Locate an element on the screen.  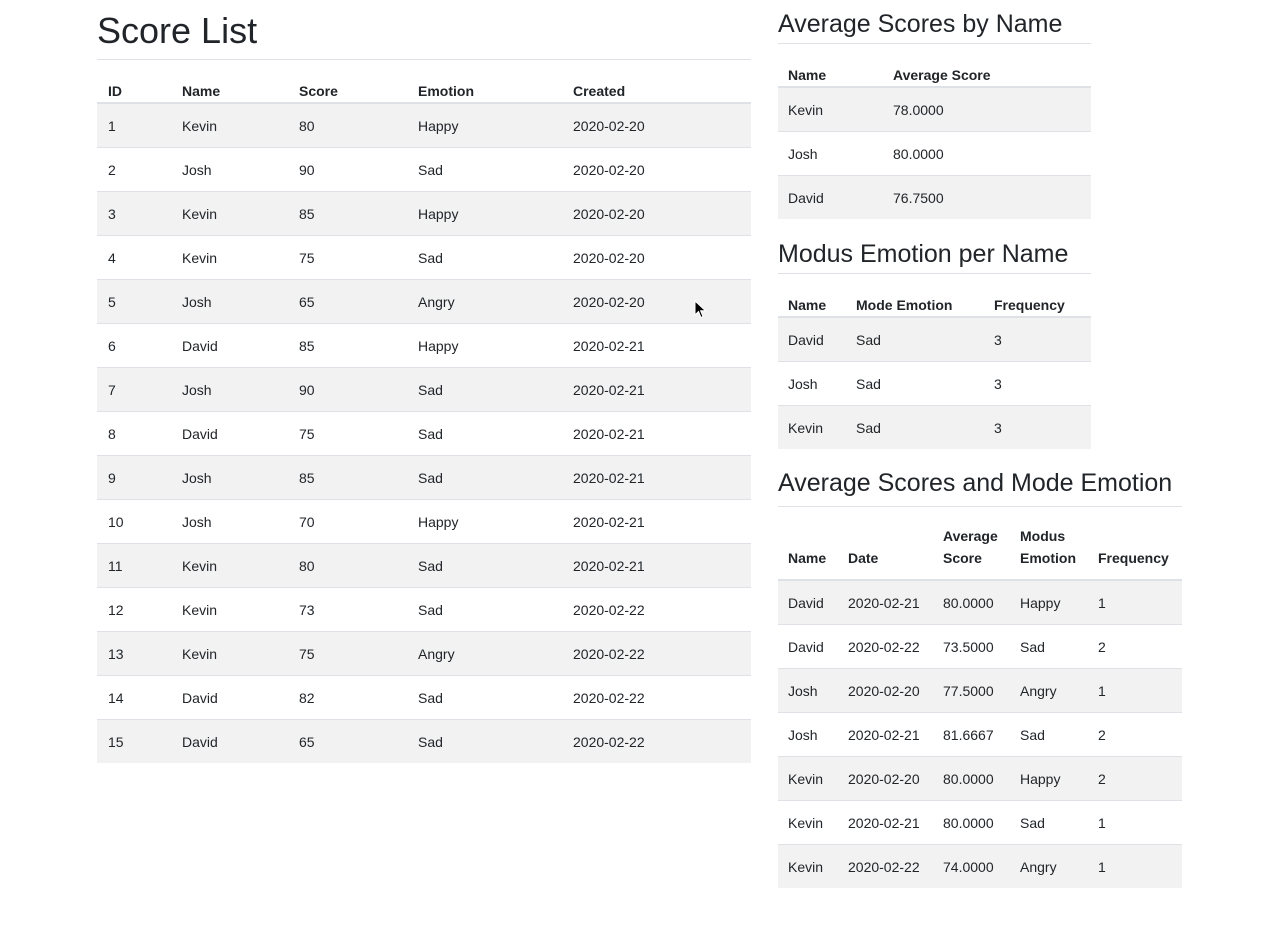
table-row: 2 Josh 90 Sad 2020-02-20 is located at coordinates (424, 169).